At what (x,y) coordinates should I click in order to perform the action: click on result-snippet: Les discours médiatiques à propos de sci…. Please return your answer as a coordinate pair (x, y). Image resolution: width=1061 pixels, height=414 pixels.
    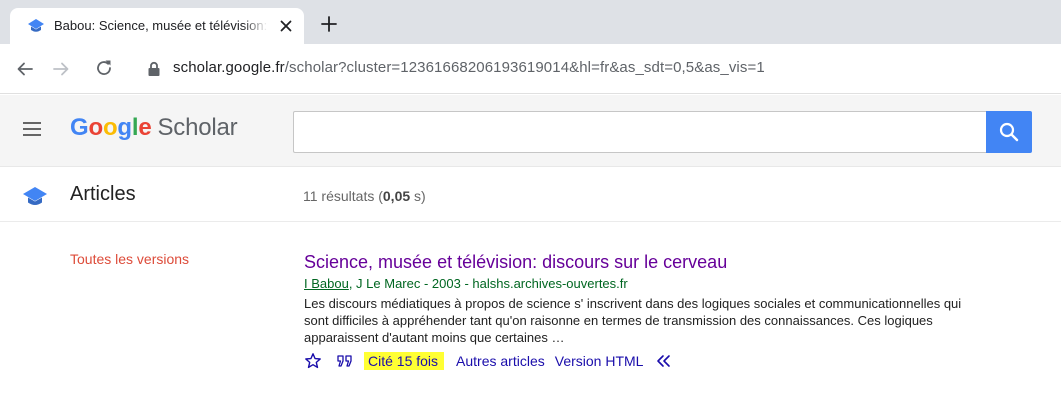
    Looking at the image, I should click on (633, 320).